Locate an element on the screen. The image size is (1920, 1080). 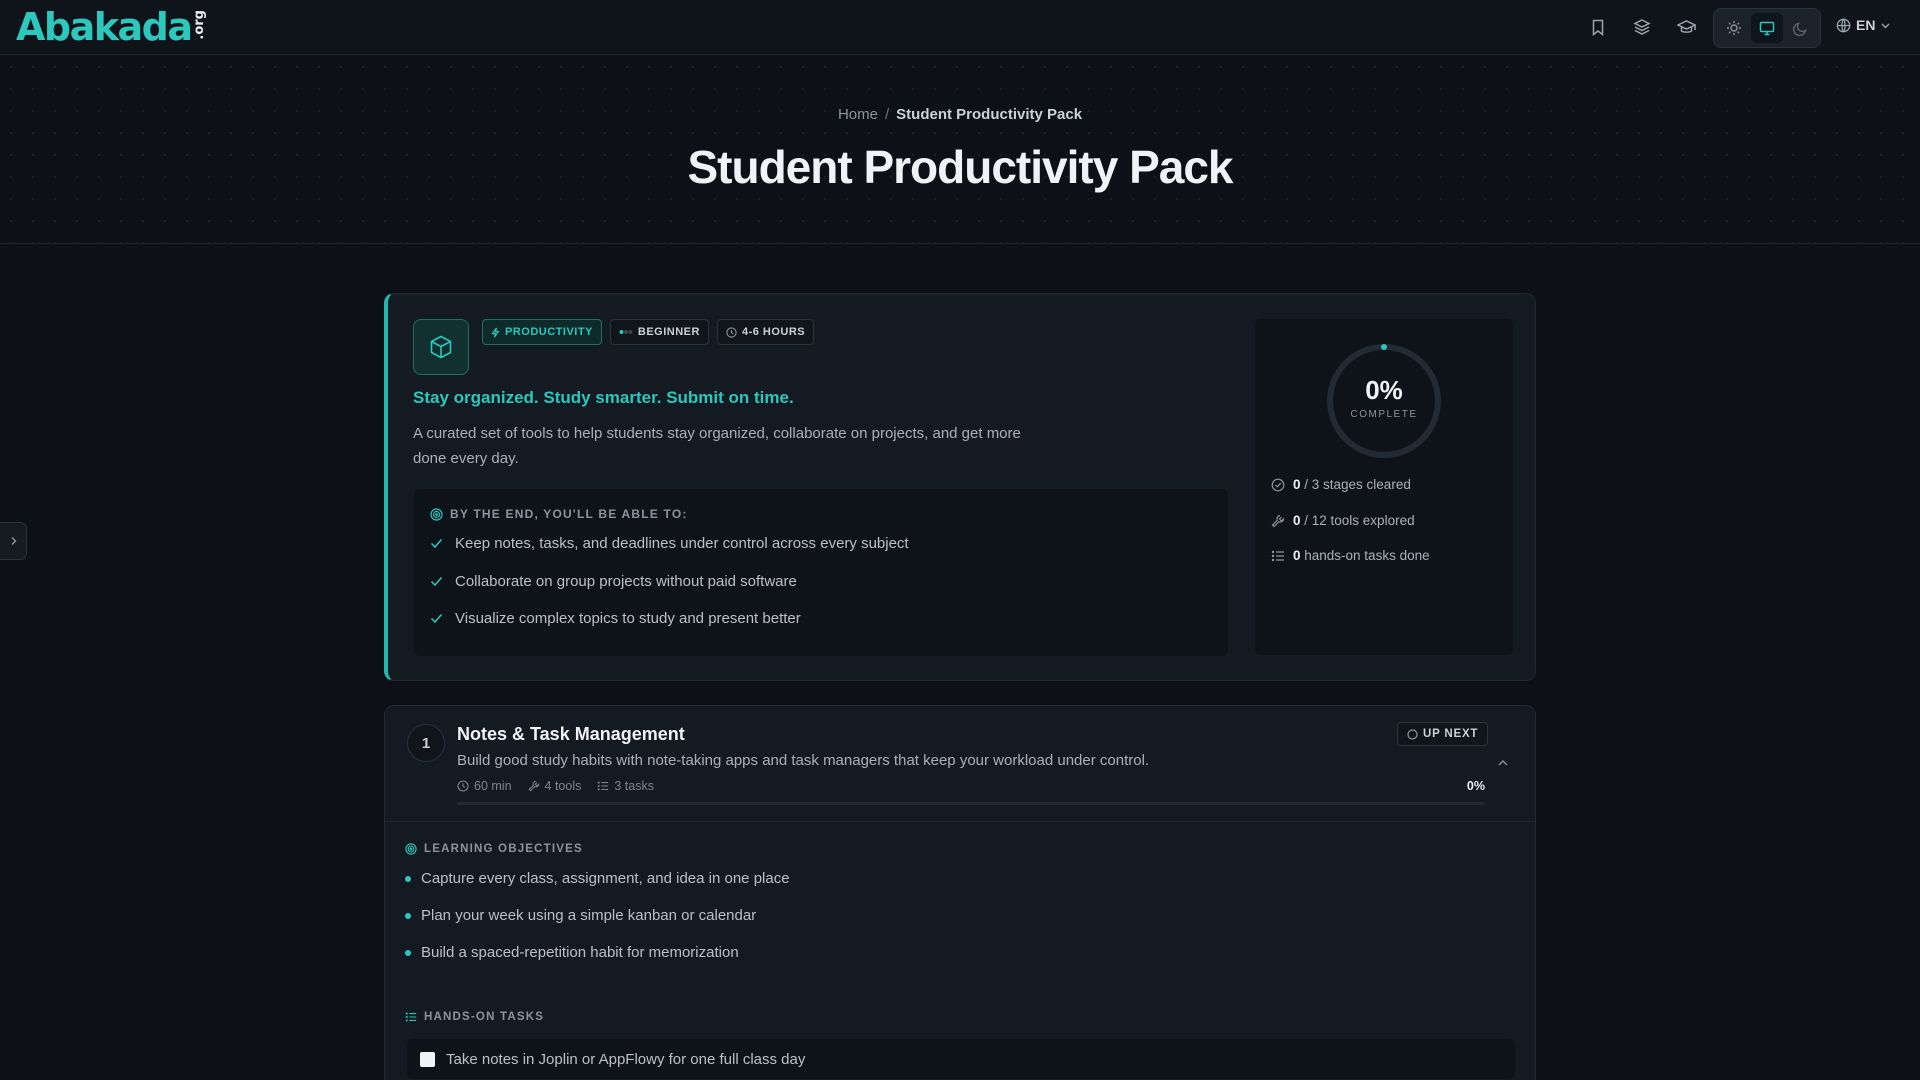
language-selector: EN is located at coordinates (1863, 25).